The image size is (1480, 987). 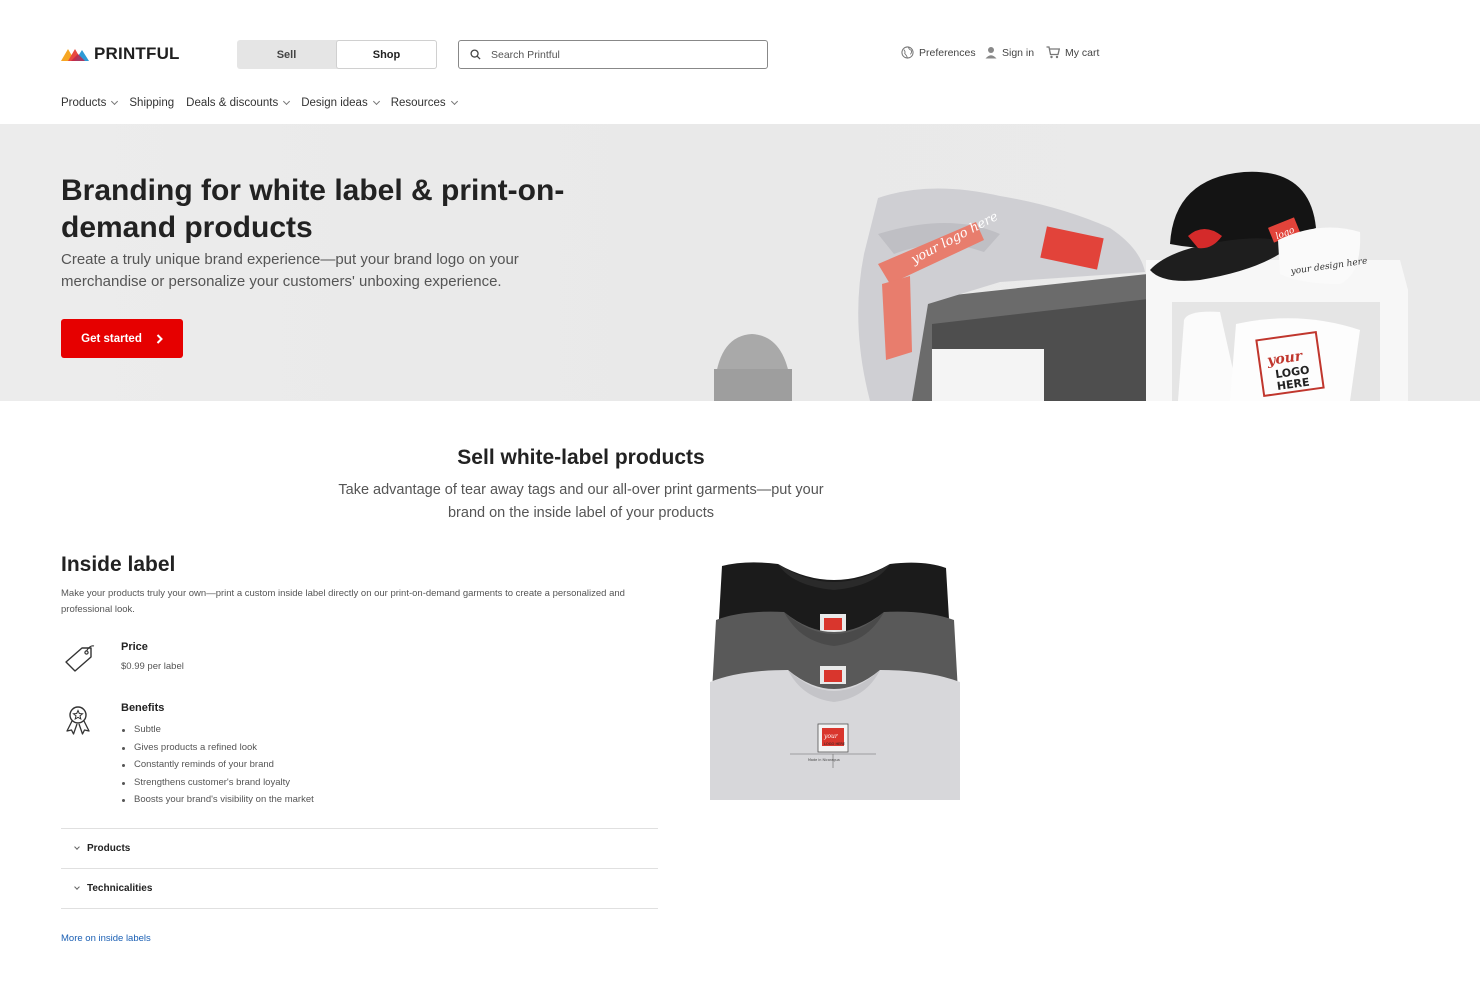 I want to click on nav-item-label: Products, so click(x=84, y=103).